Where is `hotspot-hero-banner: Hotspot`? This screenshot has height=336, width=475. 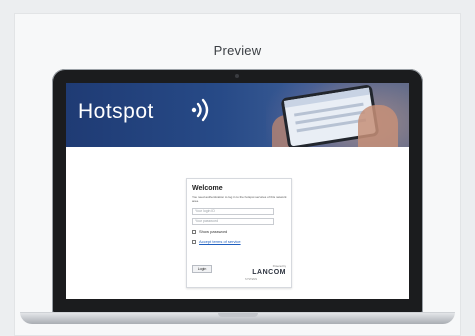
hotspot-hero-banner: Hotspot is located at coordinates (237, 115).